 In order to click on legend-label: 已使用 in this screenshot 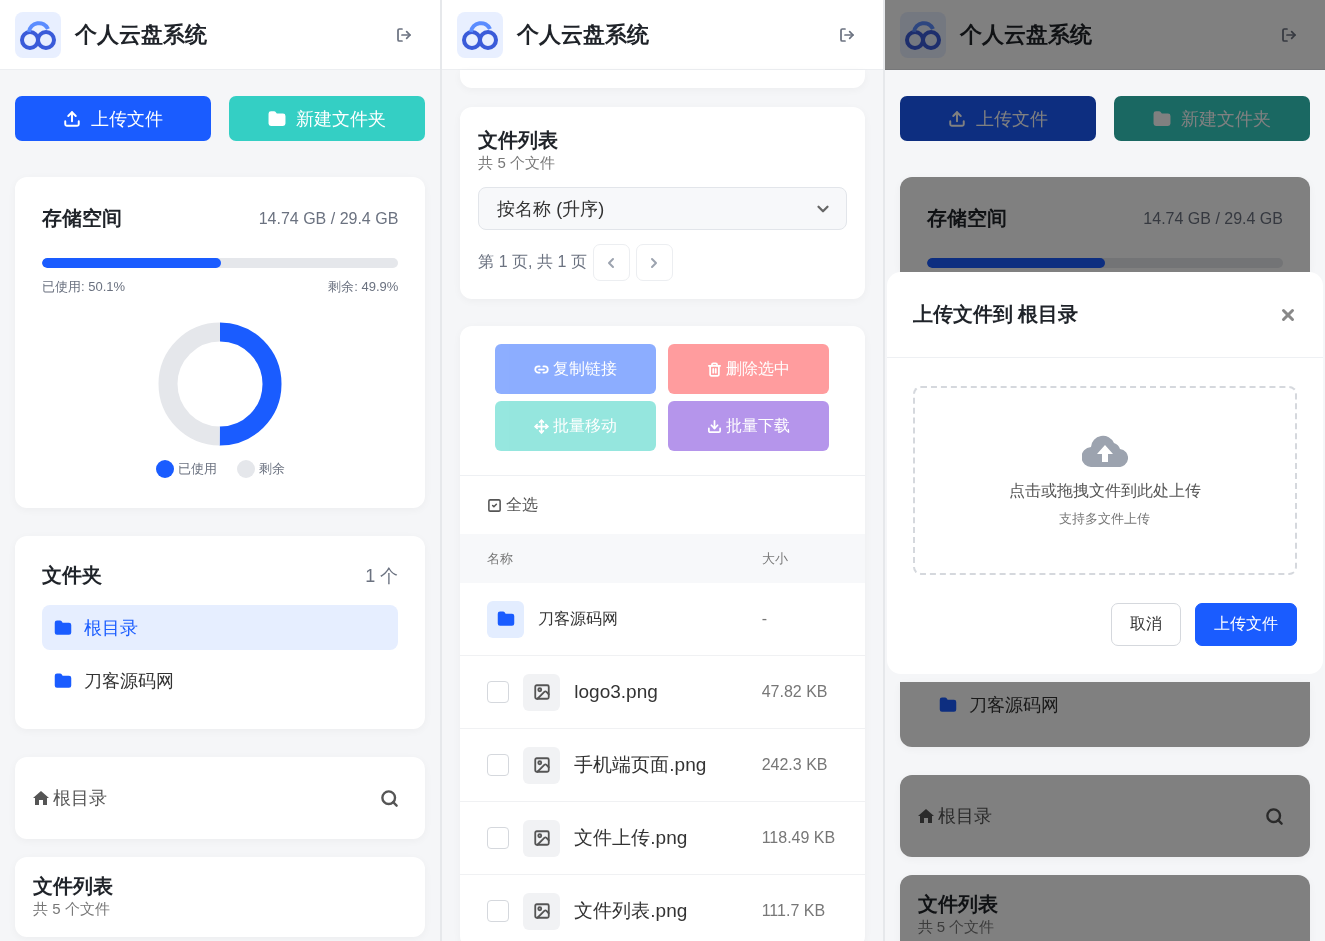, I will do `click(197, 469)`.